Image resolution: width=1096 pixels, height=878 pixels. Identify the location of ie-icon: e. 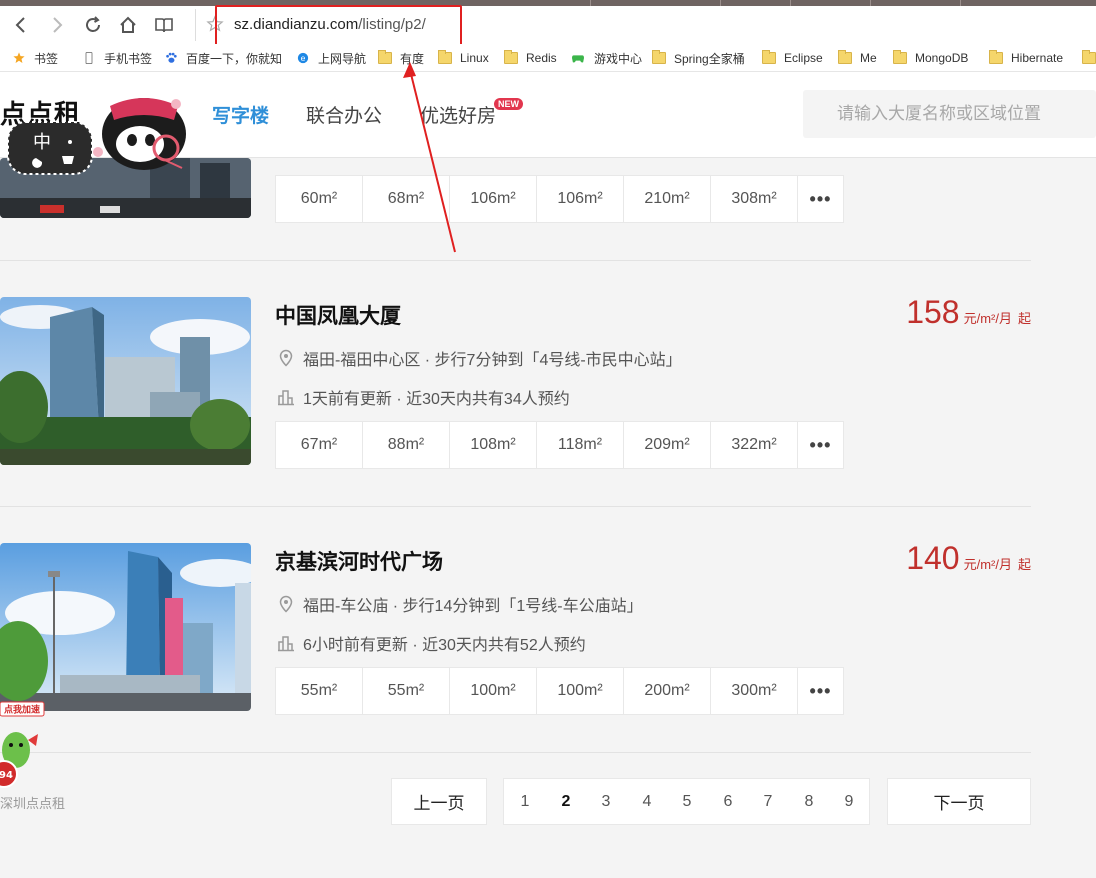
(303, 58).